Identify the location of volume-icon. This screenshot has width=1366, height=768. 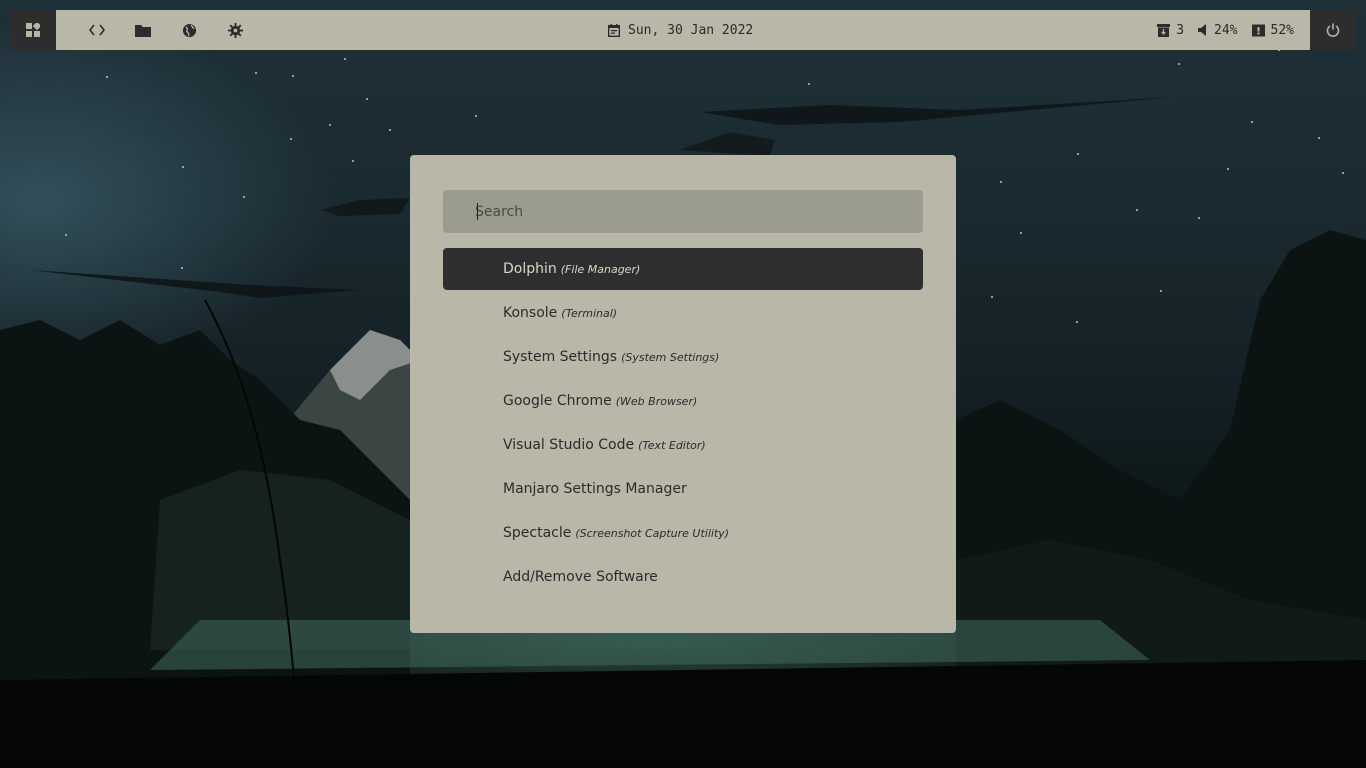
(1202, 30).